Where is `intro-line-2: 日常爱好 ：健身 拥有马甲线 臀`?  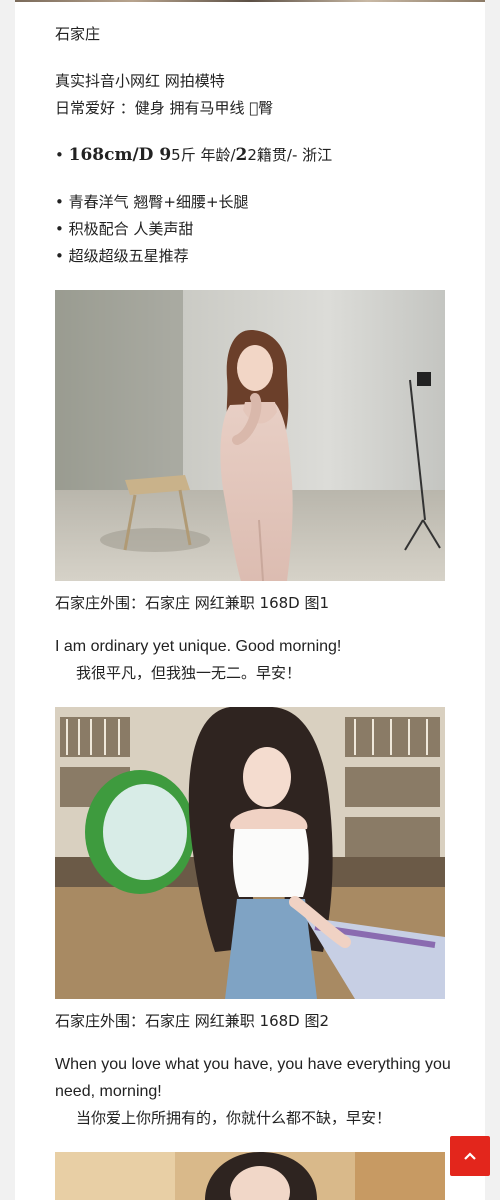
intro-line-2: 日常爱好 ：健身 拥有马甲线 臀 is located at coordinates (164, 108).